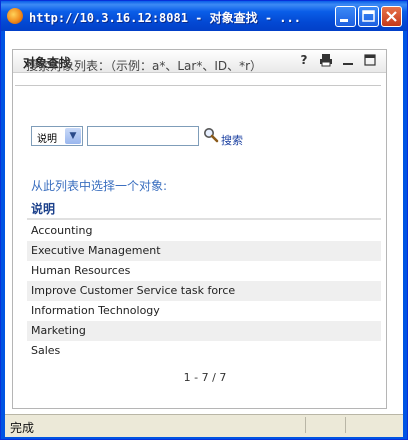 The width and height of the screenshot is (408, 440). Describe the element at coordinates (204, 311) in the screenshot. I see `list-item: Information Technology` at that location.